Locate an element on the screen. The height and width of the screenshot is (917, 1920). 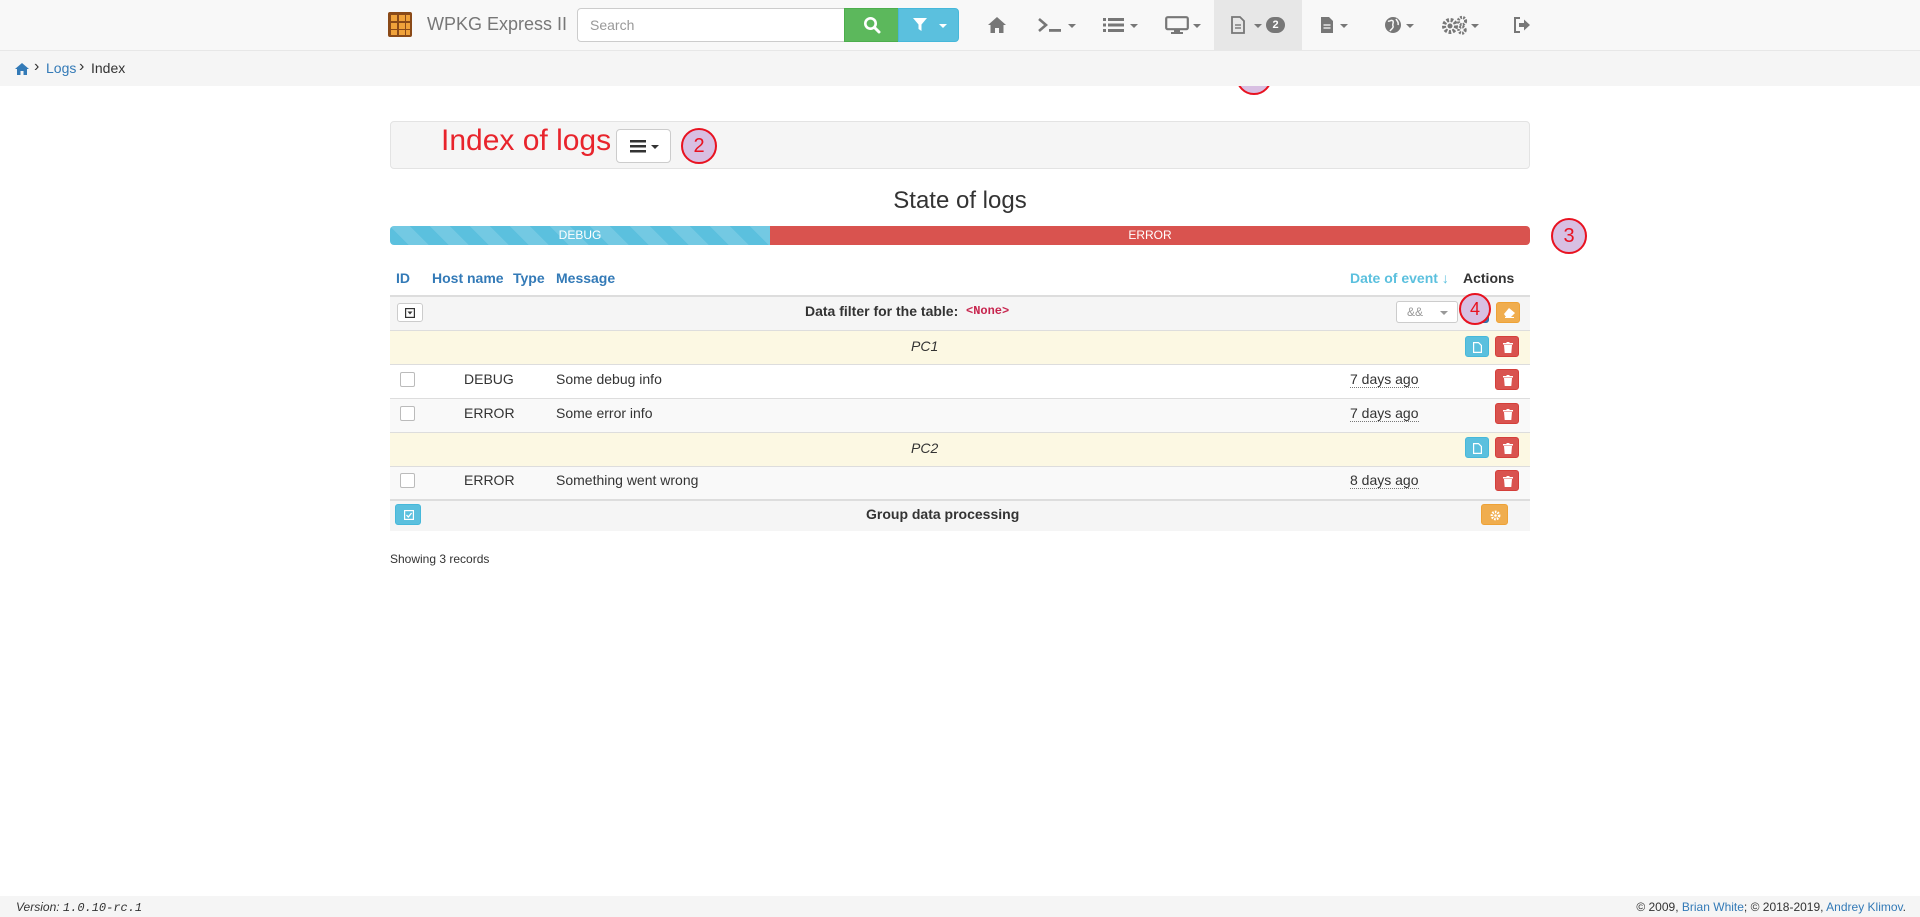
search-icon is located at coordinates (872, 25).